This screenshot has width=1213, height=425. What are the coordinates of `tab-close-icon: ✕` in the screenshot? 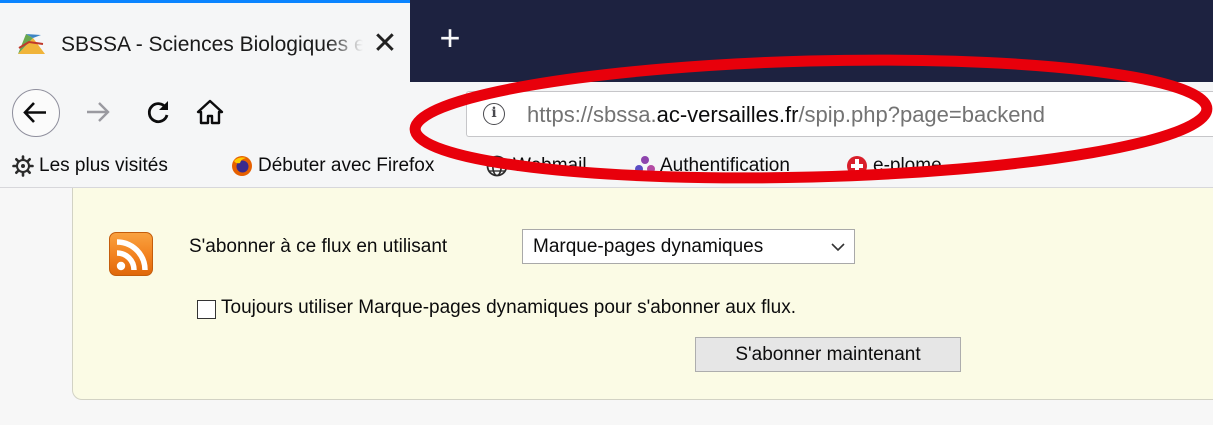 It's located at (385, 44).